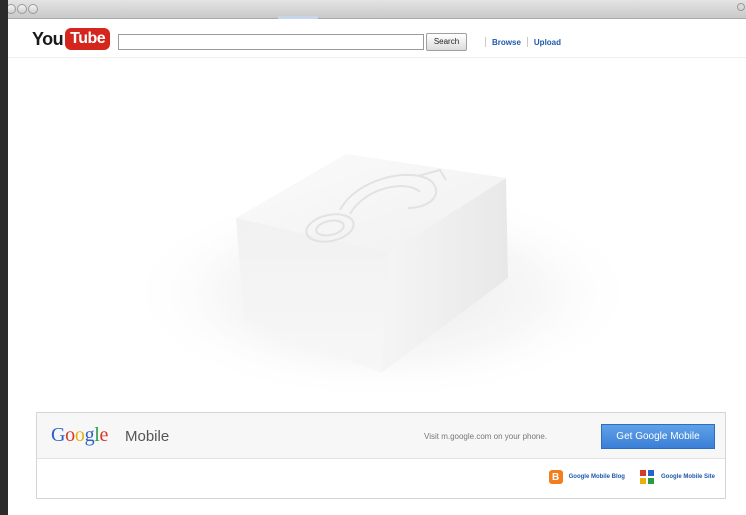  Describe the element at coordinates (88, 39) in the screenshot. I see `youtube-logo-tube: Tube` at that location.